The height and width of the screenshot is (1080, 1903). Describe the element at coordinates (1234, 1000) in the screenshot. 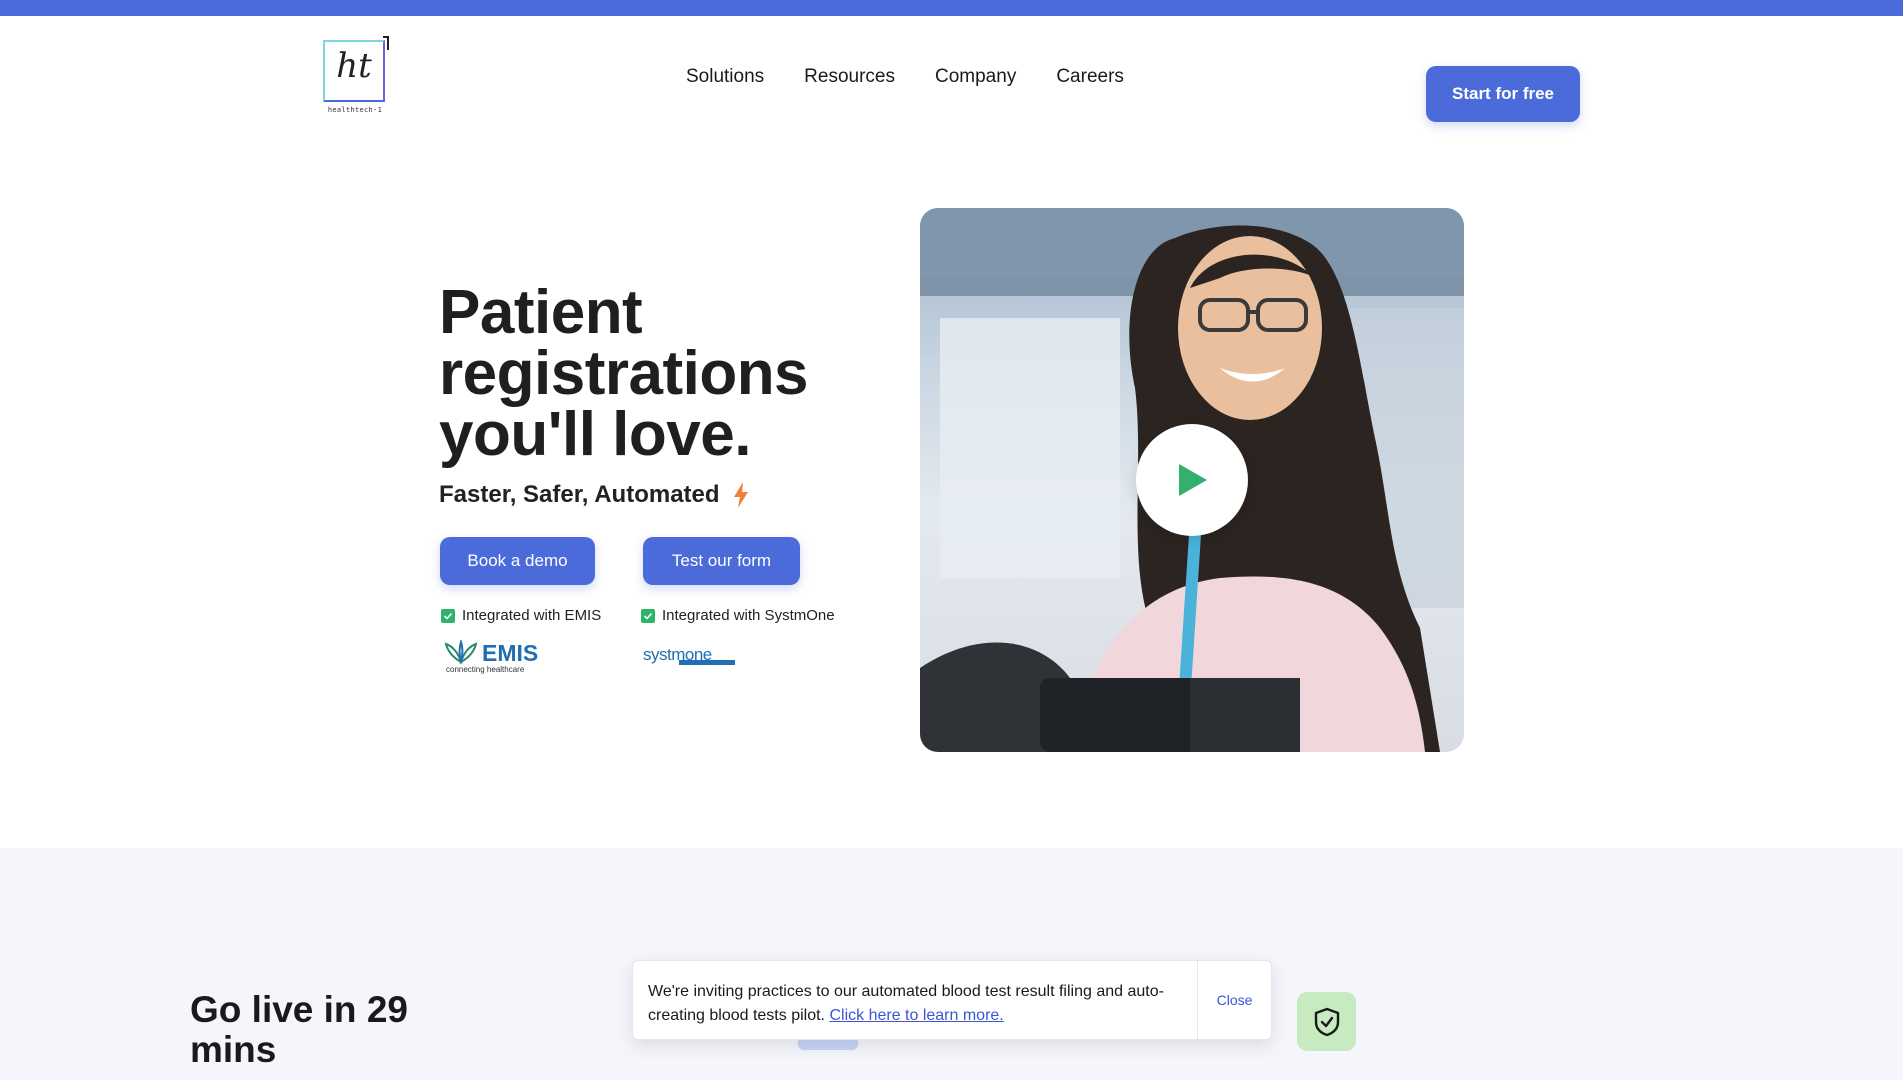

I see `toast-close-button: Close` at that location.